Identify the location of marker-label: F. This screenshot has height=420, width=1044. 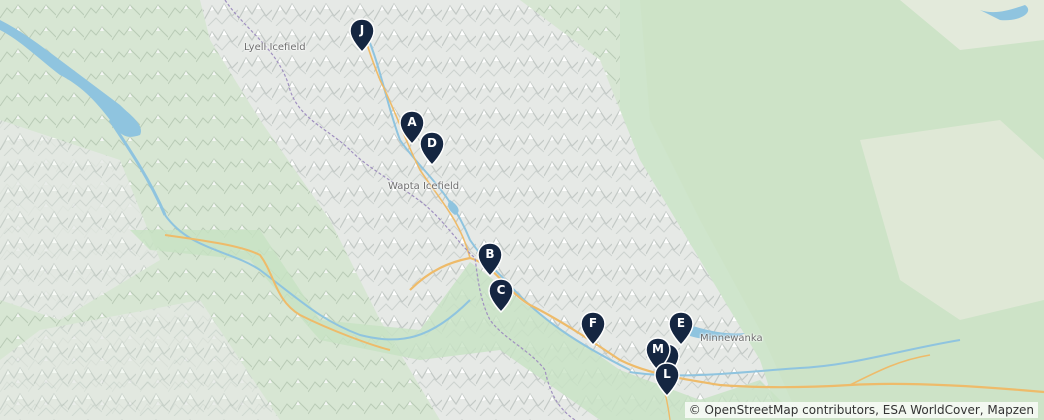
(593, 323).